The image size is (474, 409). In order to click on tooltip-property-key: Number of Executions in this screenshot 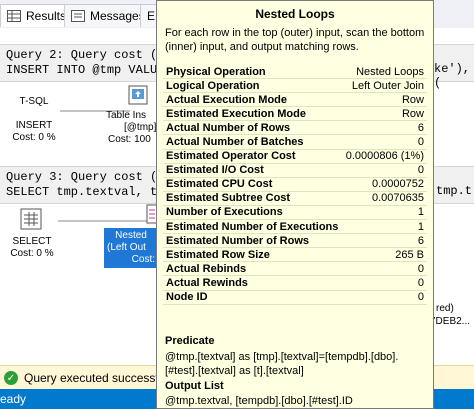, I will do `click(252, 213)`.